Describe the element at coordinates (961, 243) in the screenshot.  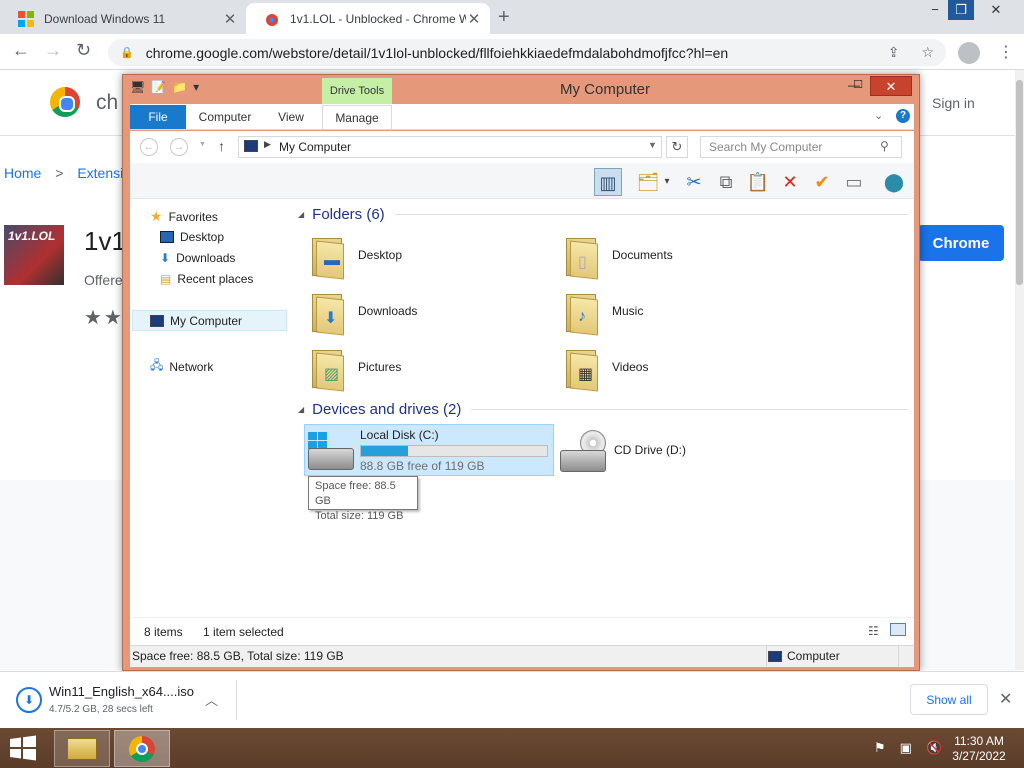
I see `add-to-chrome-button: Chrome` at that location.